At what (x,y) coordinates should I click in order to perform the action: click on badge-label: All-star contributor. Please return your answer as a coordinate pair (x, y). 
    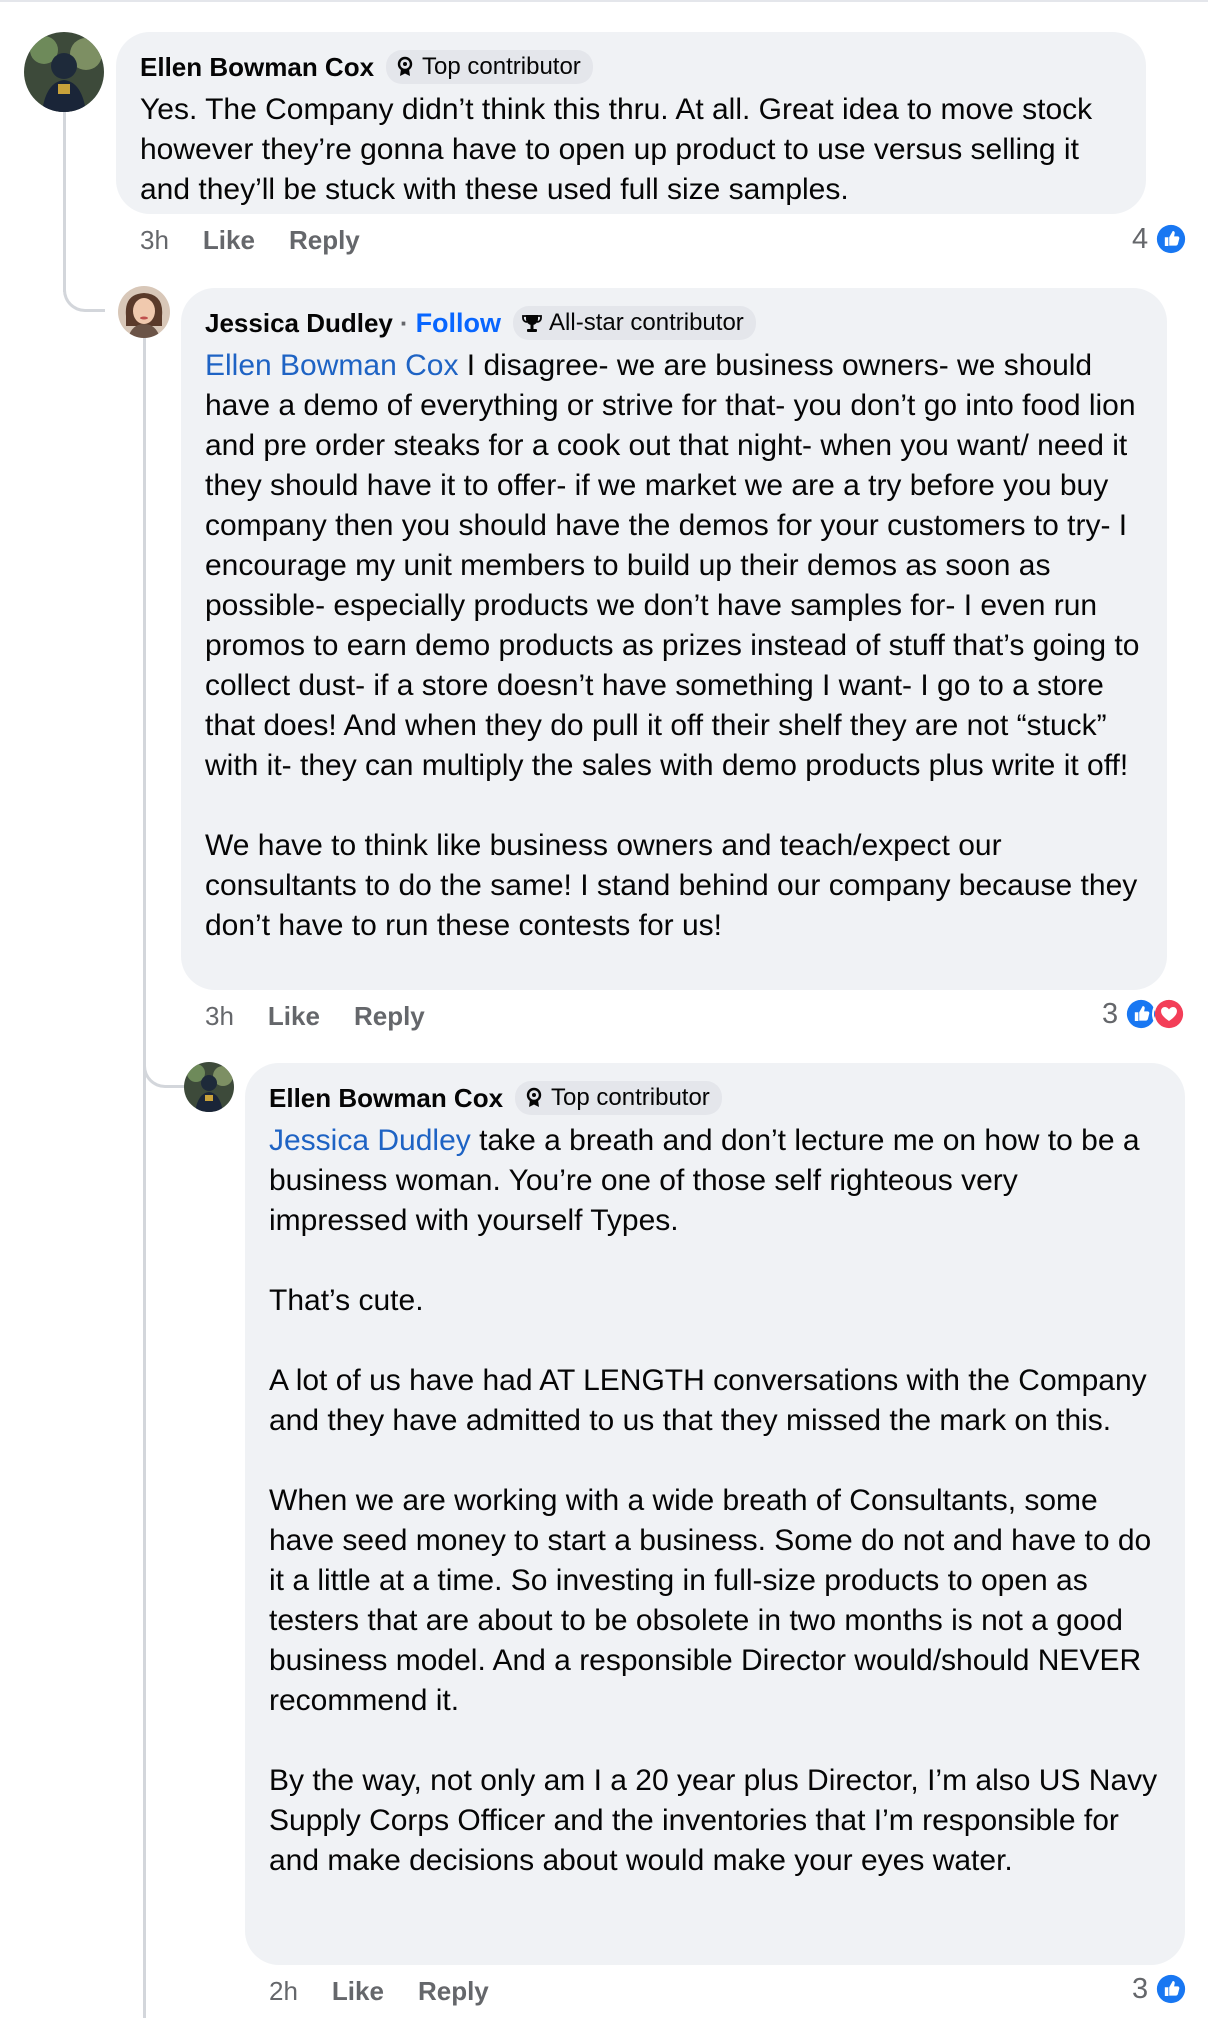
    Looking at the image, I should click on (646, 322).